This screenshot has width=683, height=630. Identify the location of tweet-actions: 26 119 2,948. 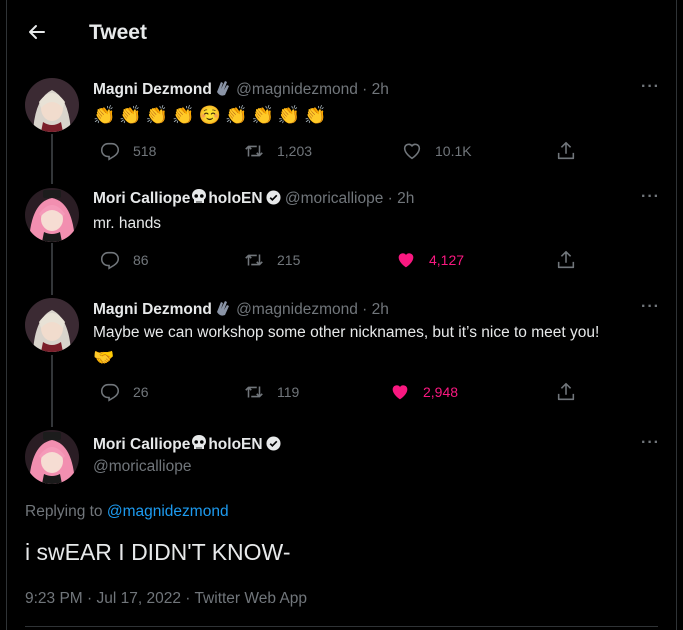
(334, 392).